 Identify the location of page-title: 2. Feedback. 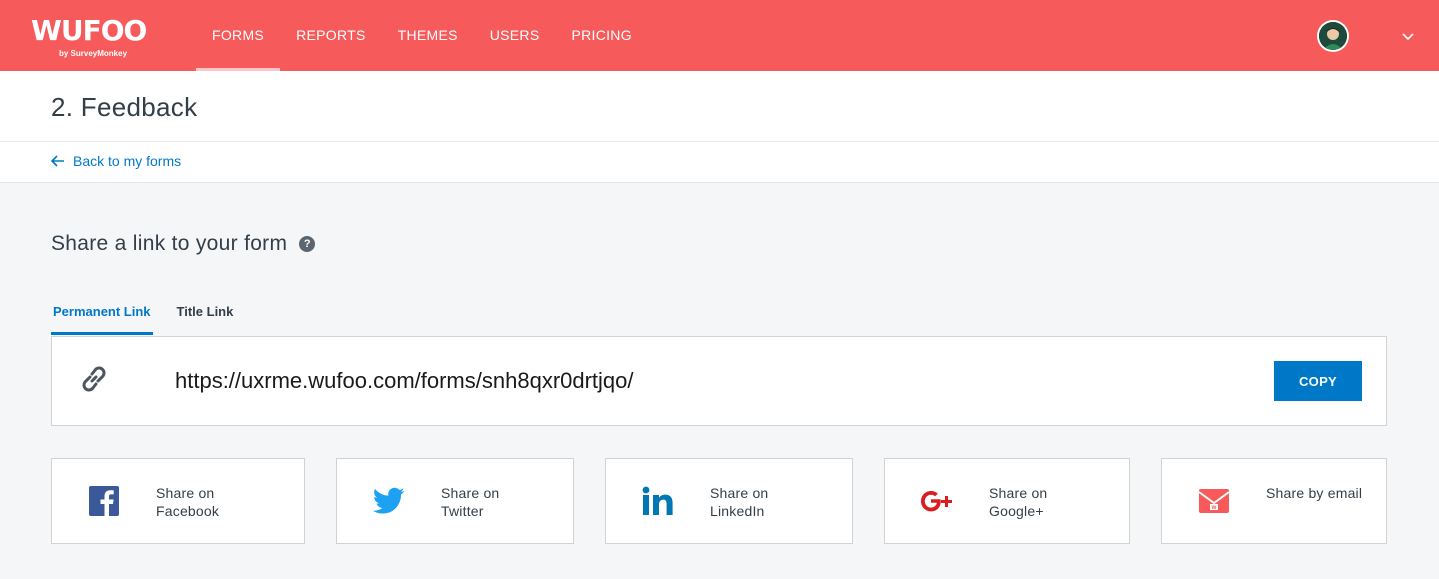
(124, 107).